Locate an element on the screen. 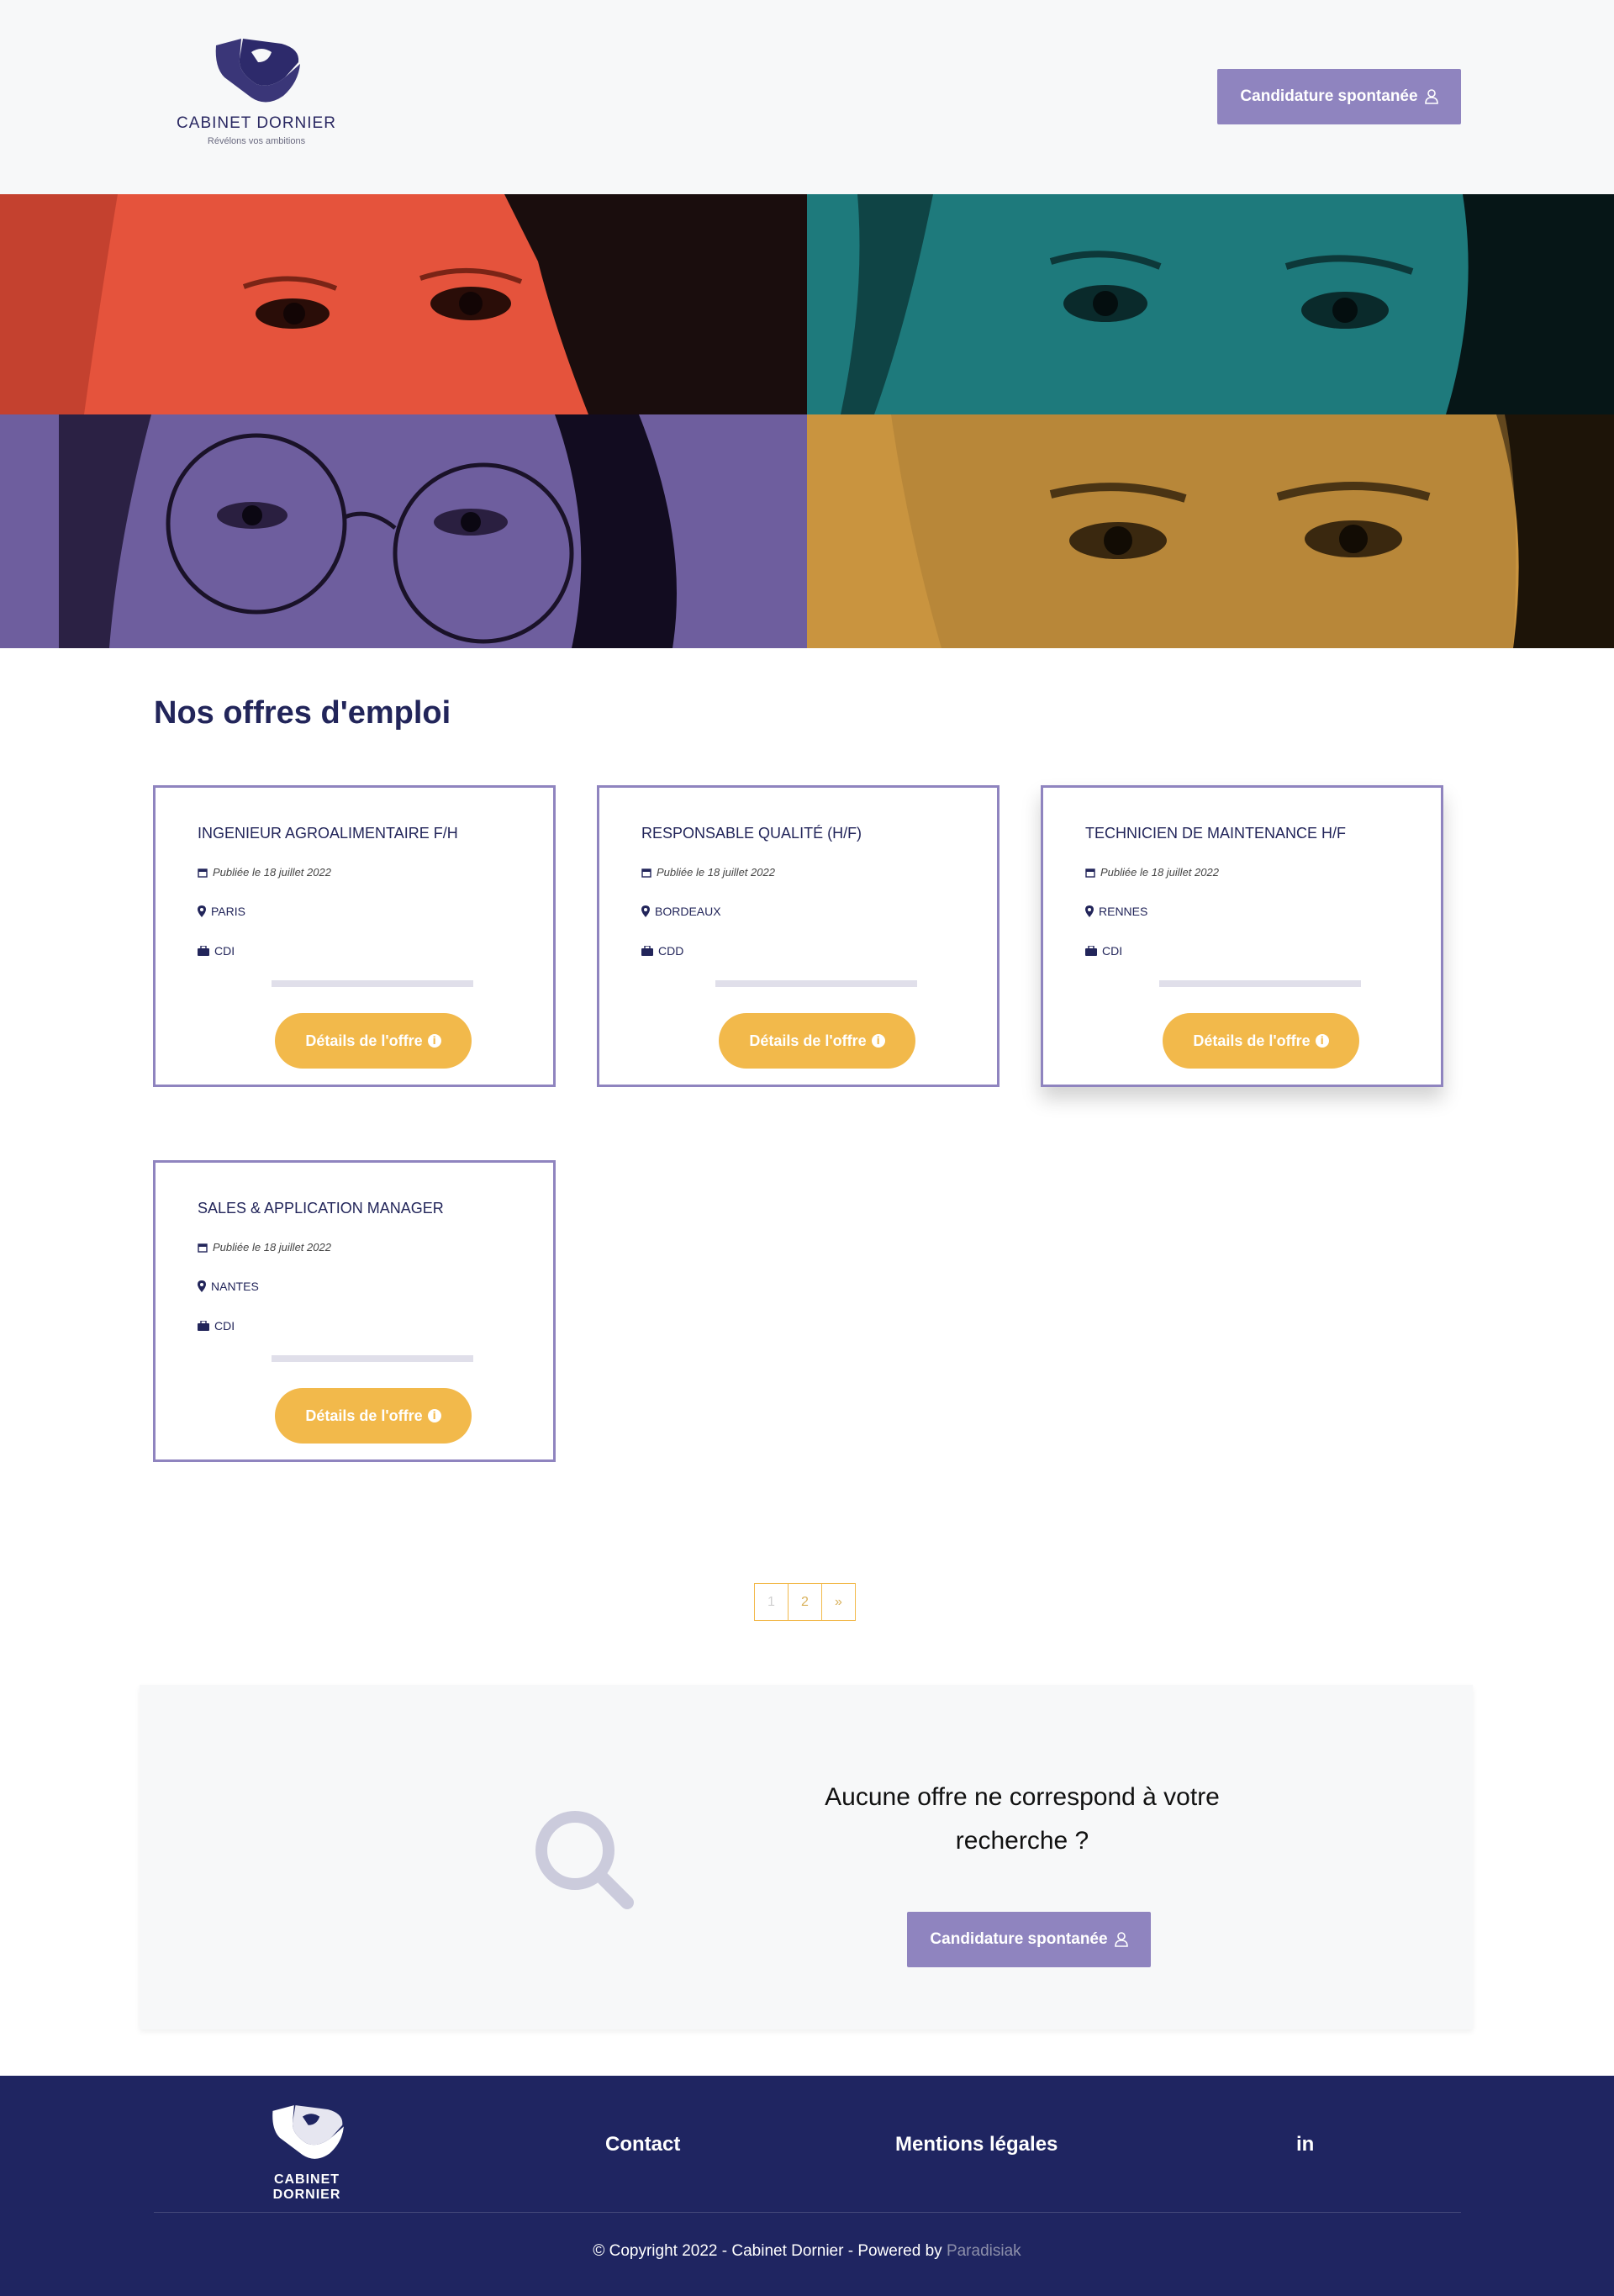 The width and height of the screenshot is (1614, 2296). job-location-text: RENNES is located at coordinates (1123, 911).